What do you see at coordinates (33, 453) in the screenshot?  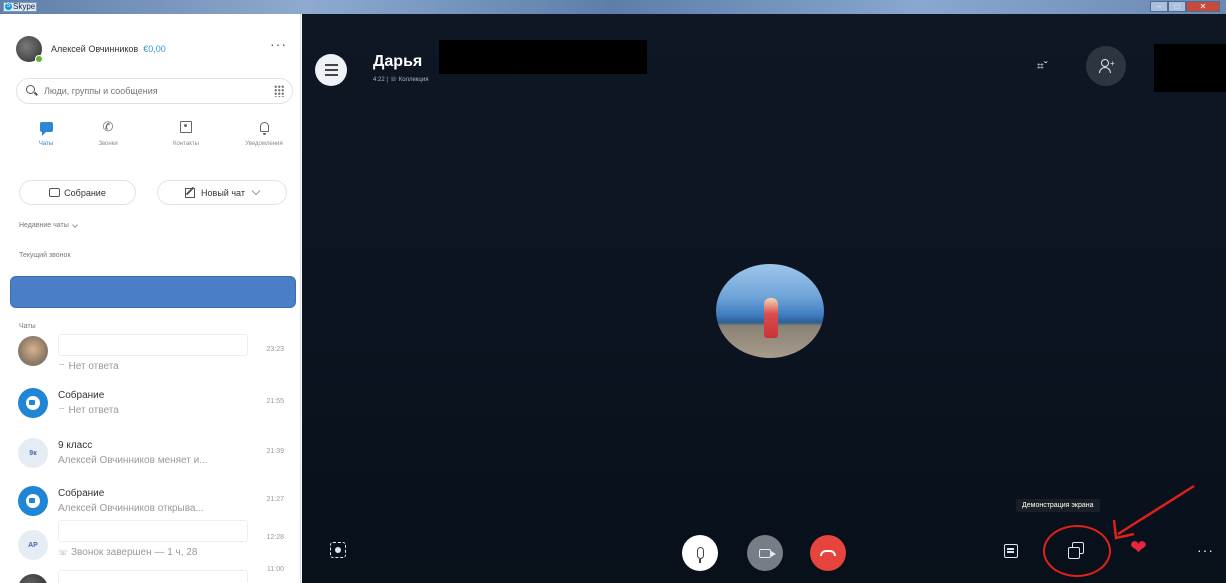 I see `avatar: 9к` at bounding box center [33, 453].